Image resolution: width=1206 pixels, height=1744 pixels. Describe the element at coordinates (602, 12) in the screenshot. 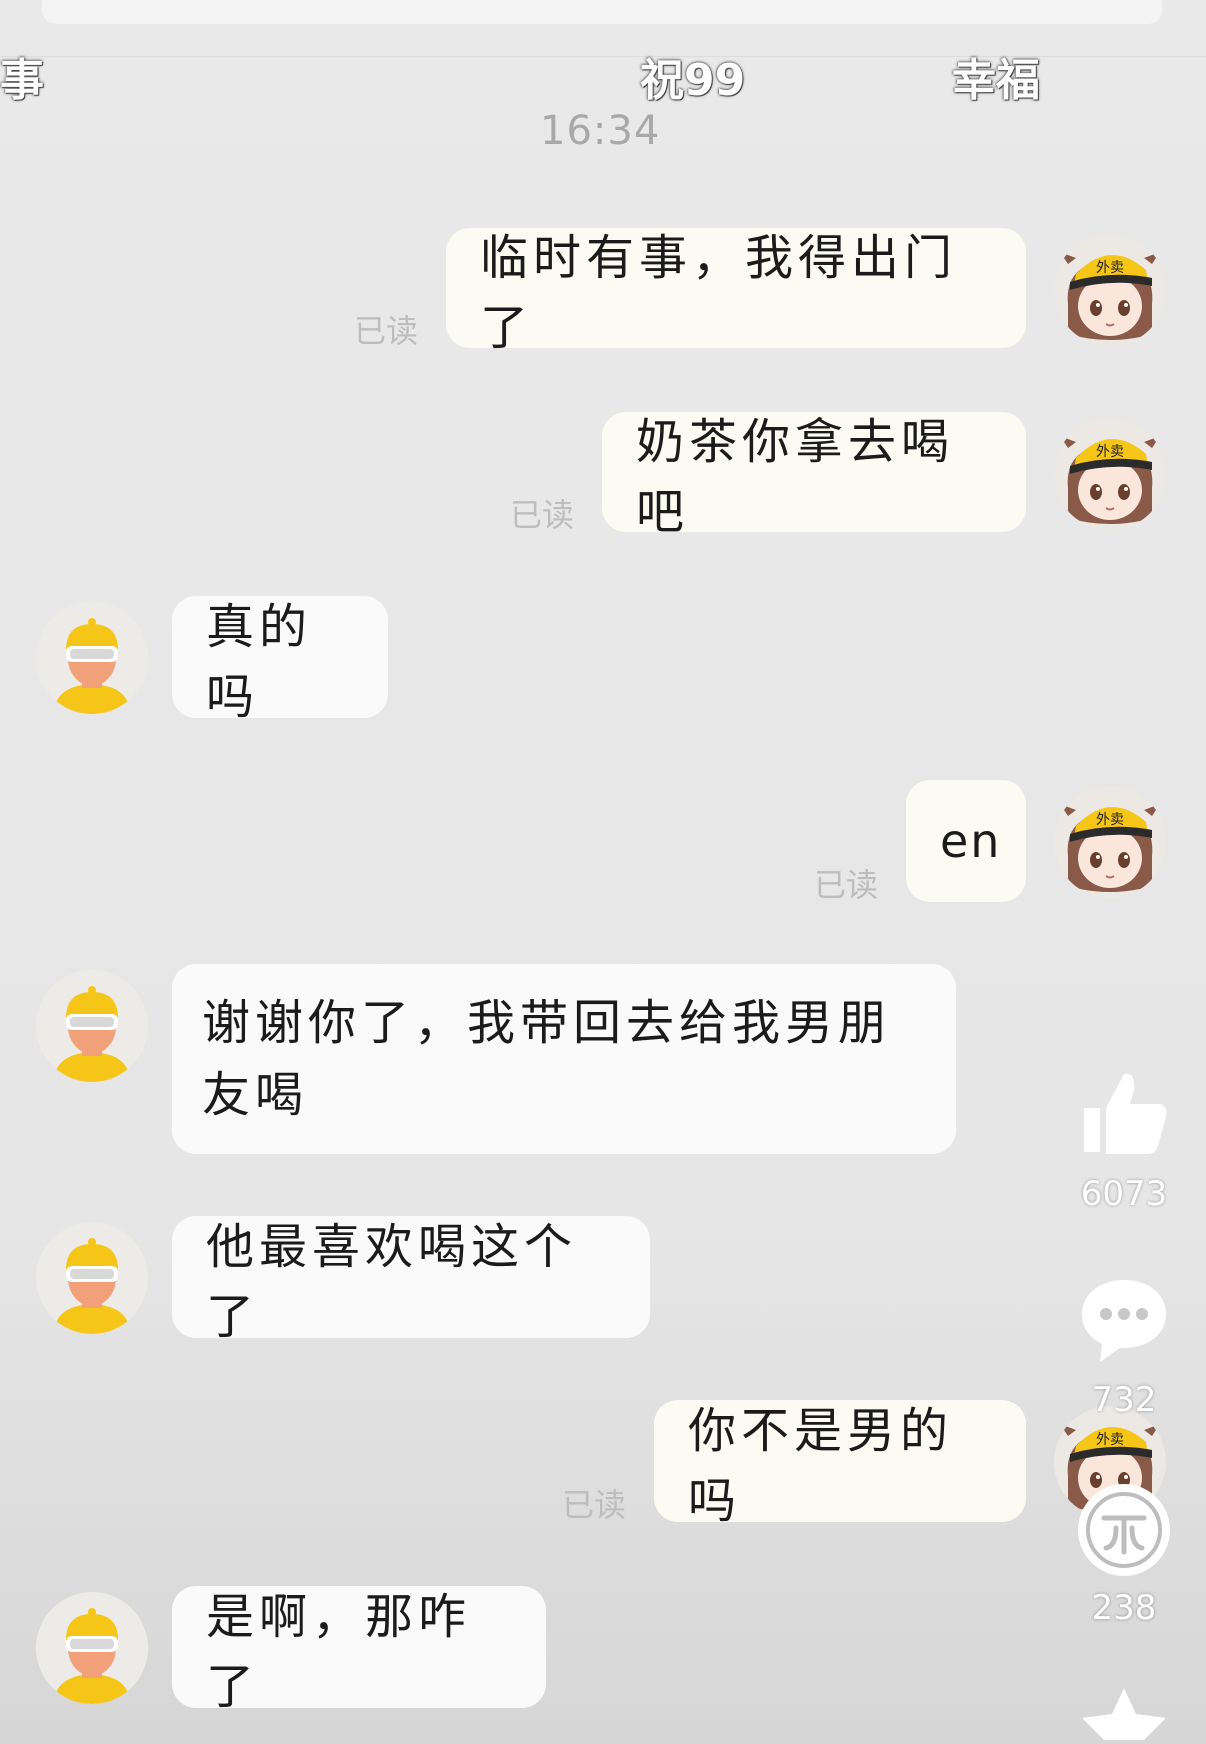

I see `top-bar` at that location.